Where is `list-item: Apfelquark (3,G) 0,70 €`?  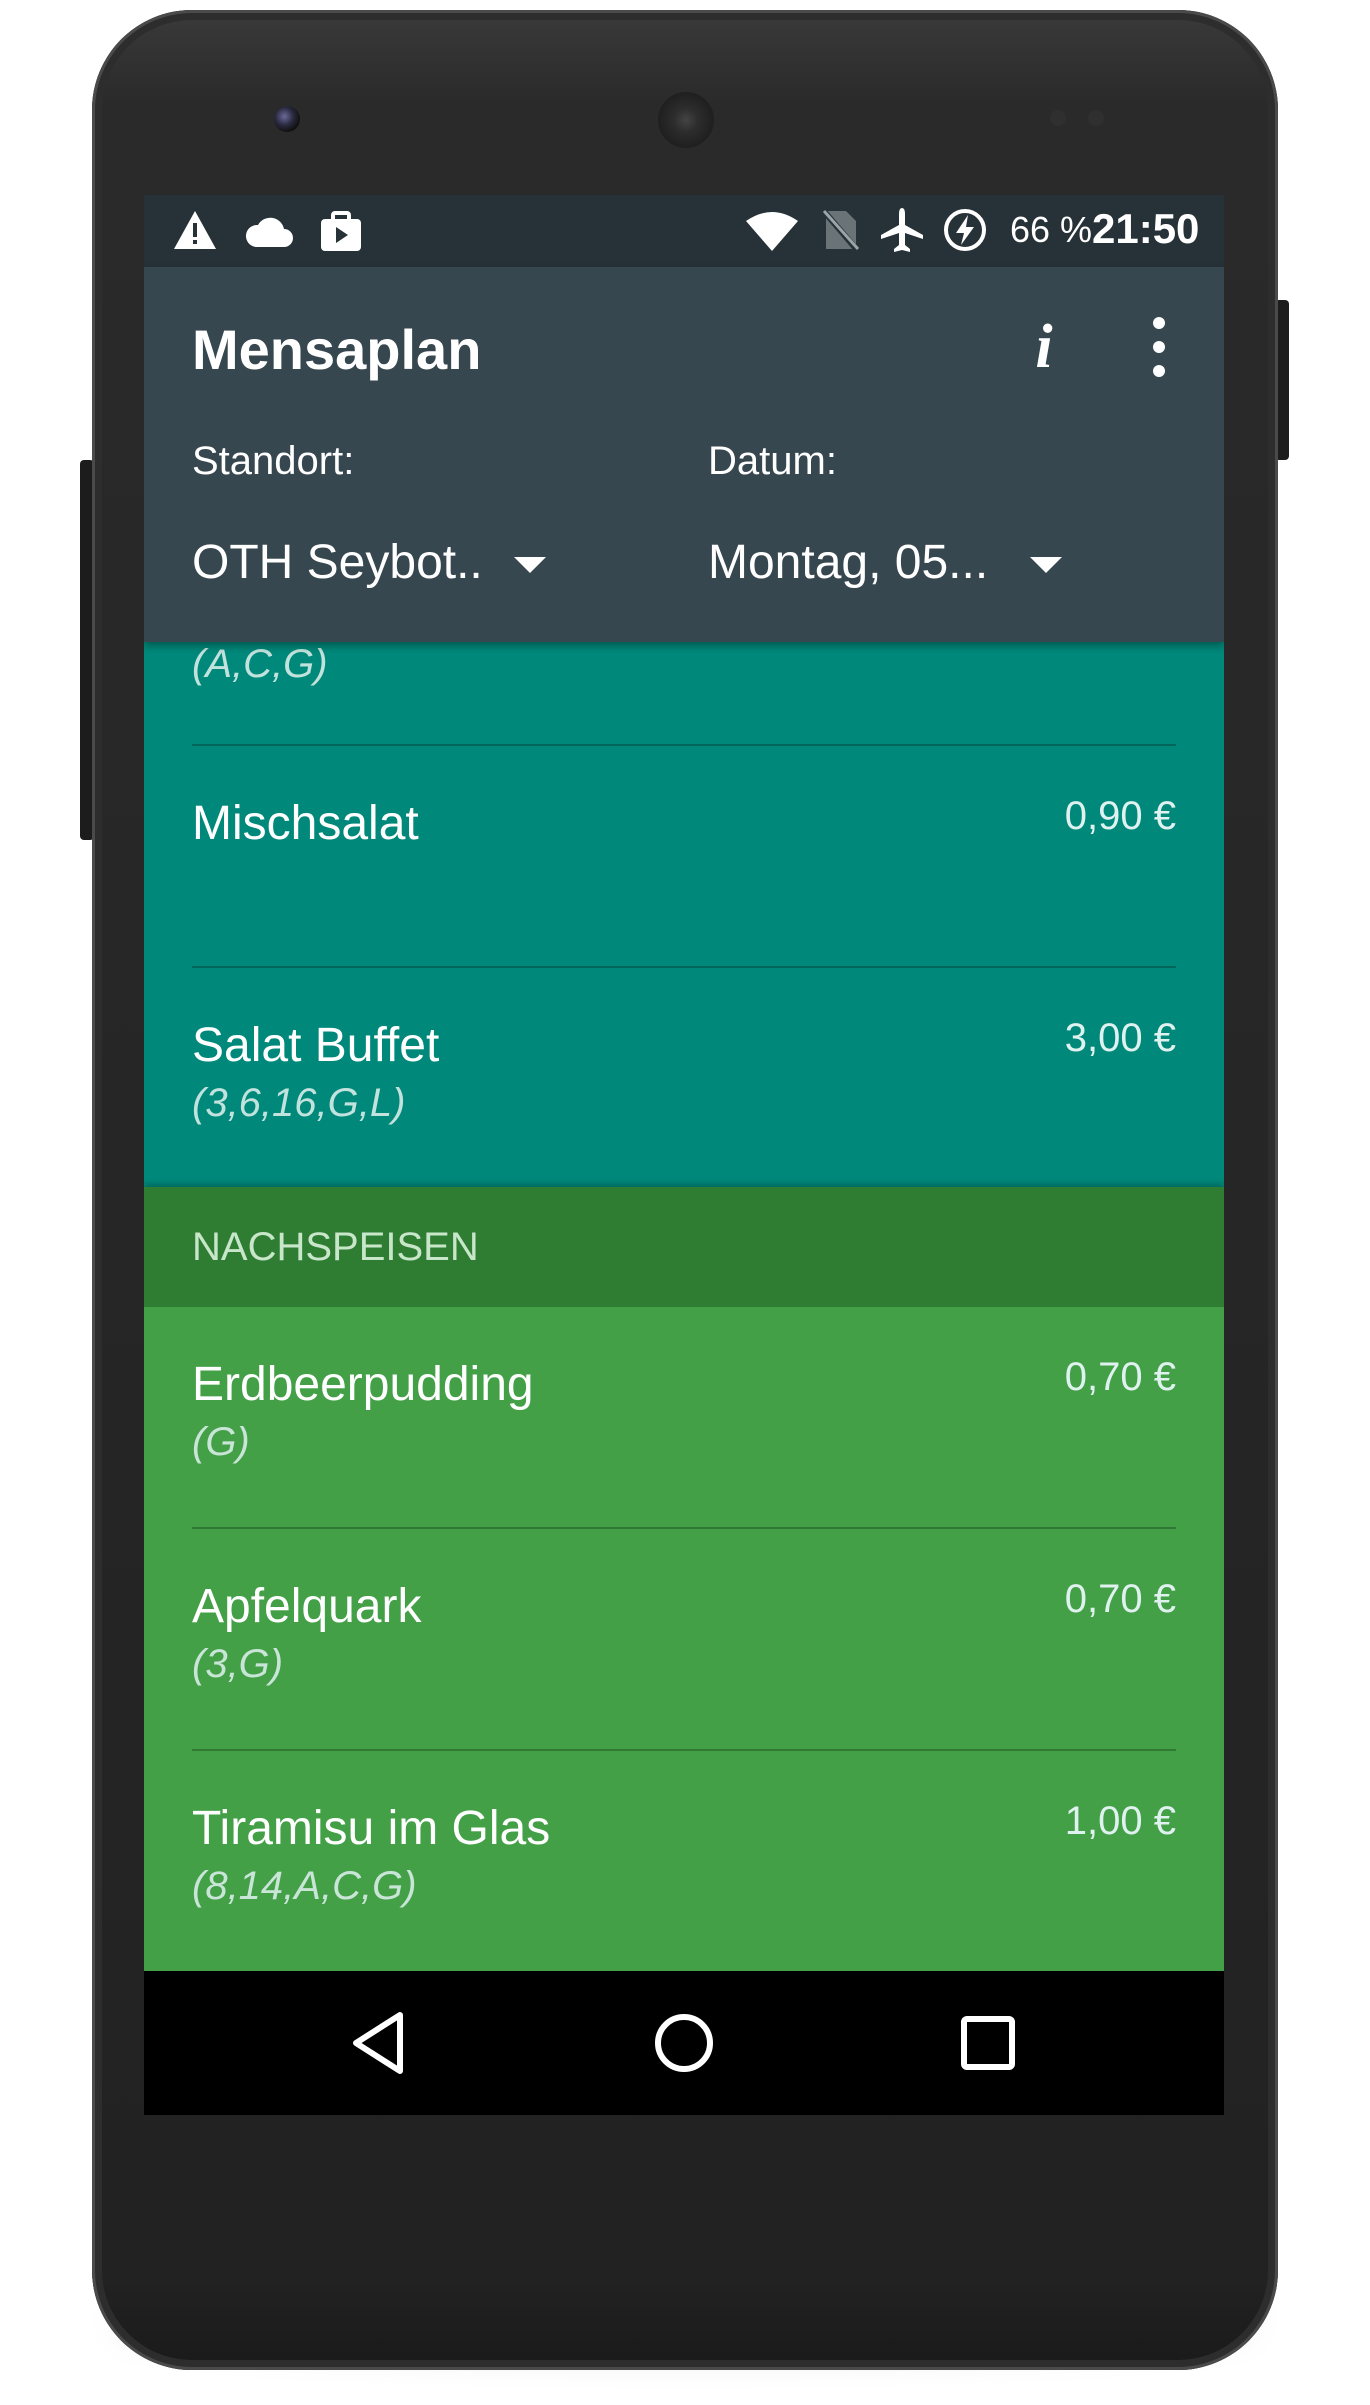 list-item: Apfelquark (3,G) 0,70 € is located at coordinates (684, 1640).